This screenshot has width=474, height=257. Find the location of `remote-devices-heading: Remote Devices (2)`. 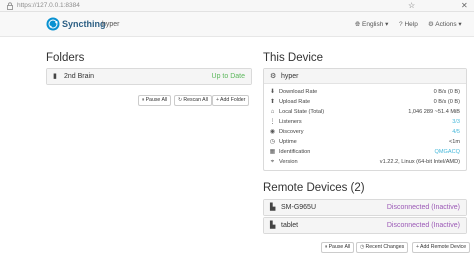

remote-devices-heading: Remote Devices (2) is located at coordinates (314, 188).